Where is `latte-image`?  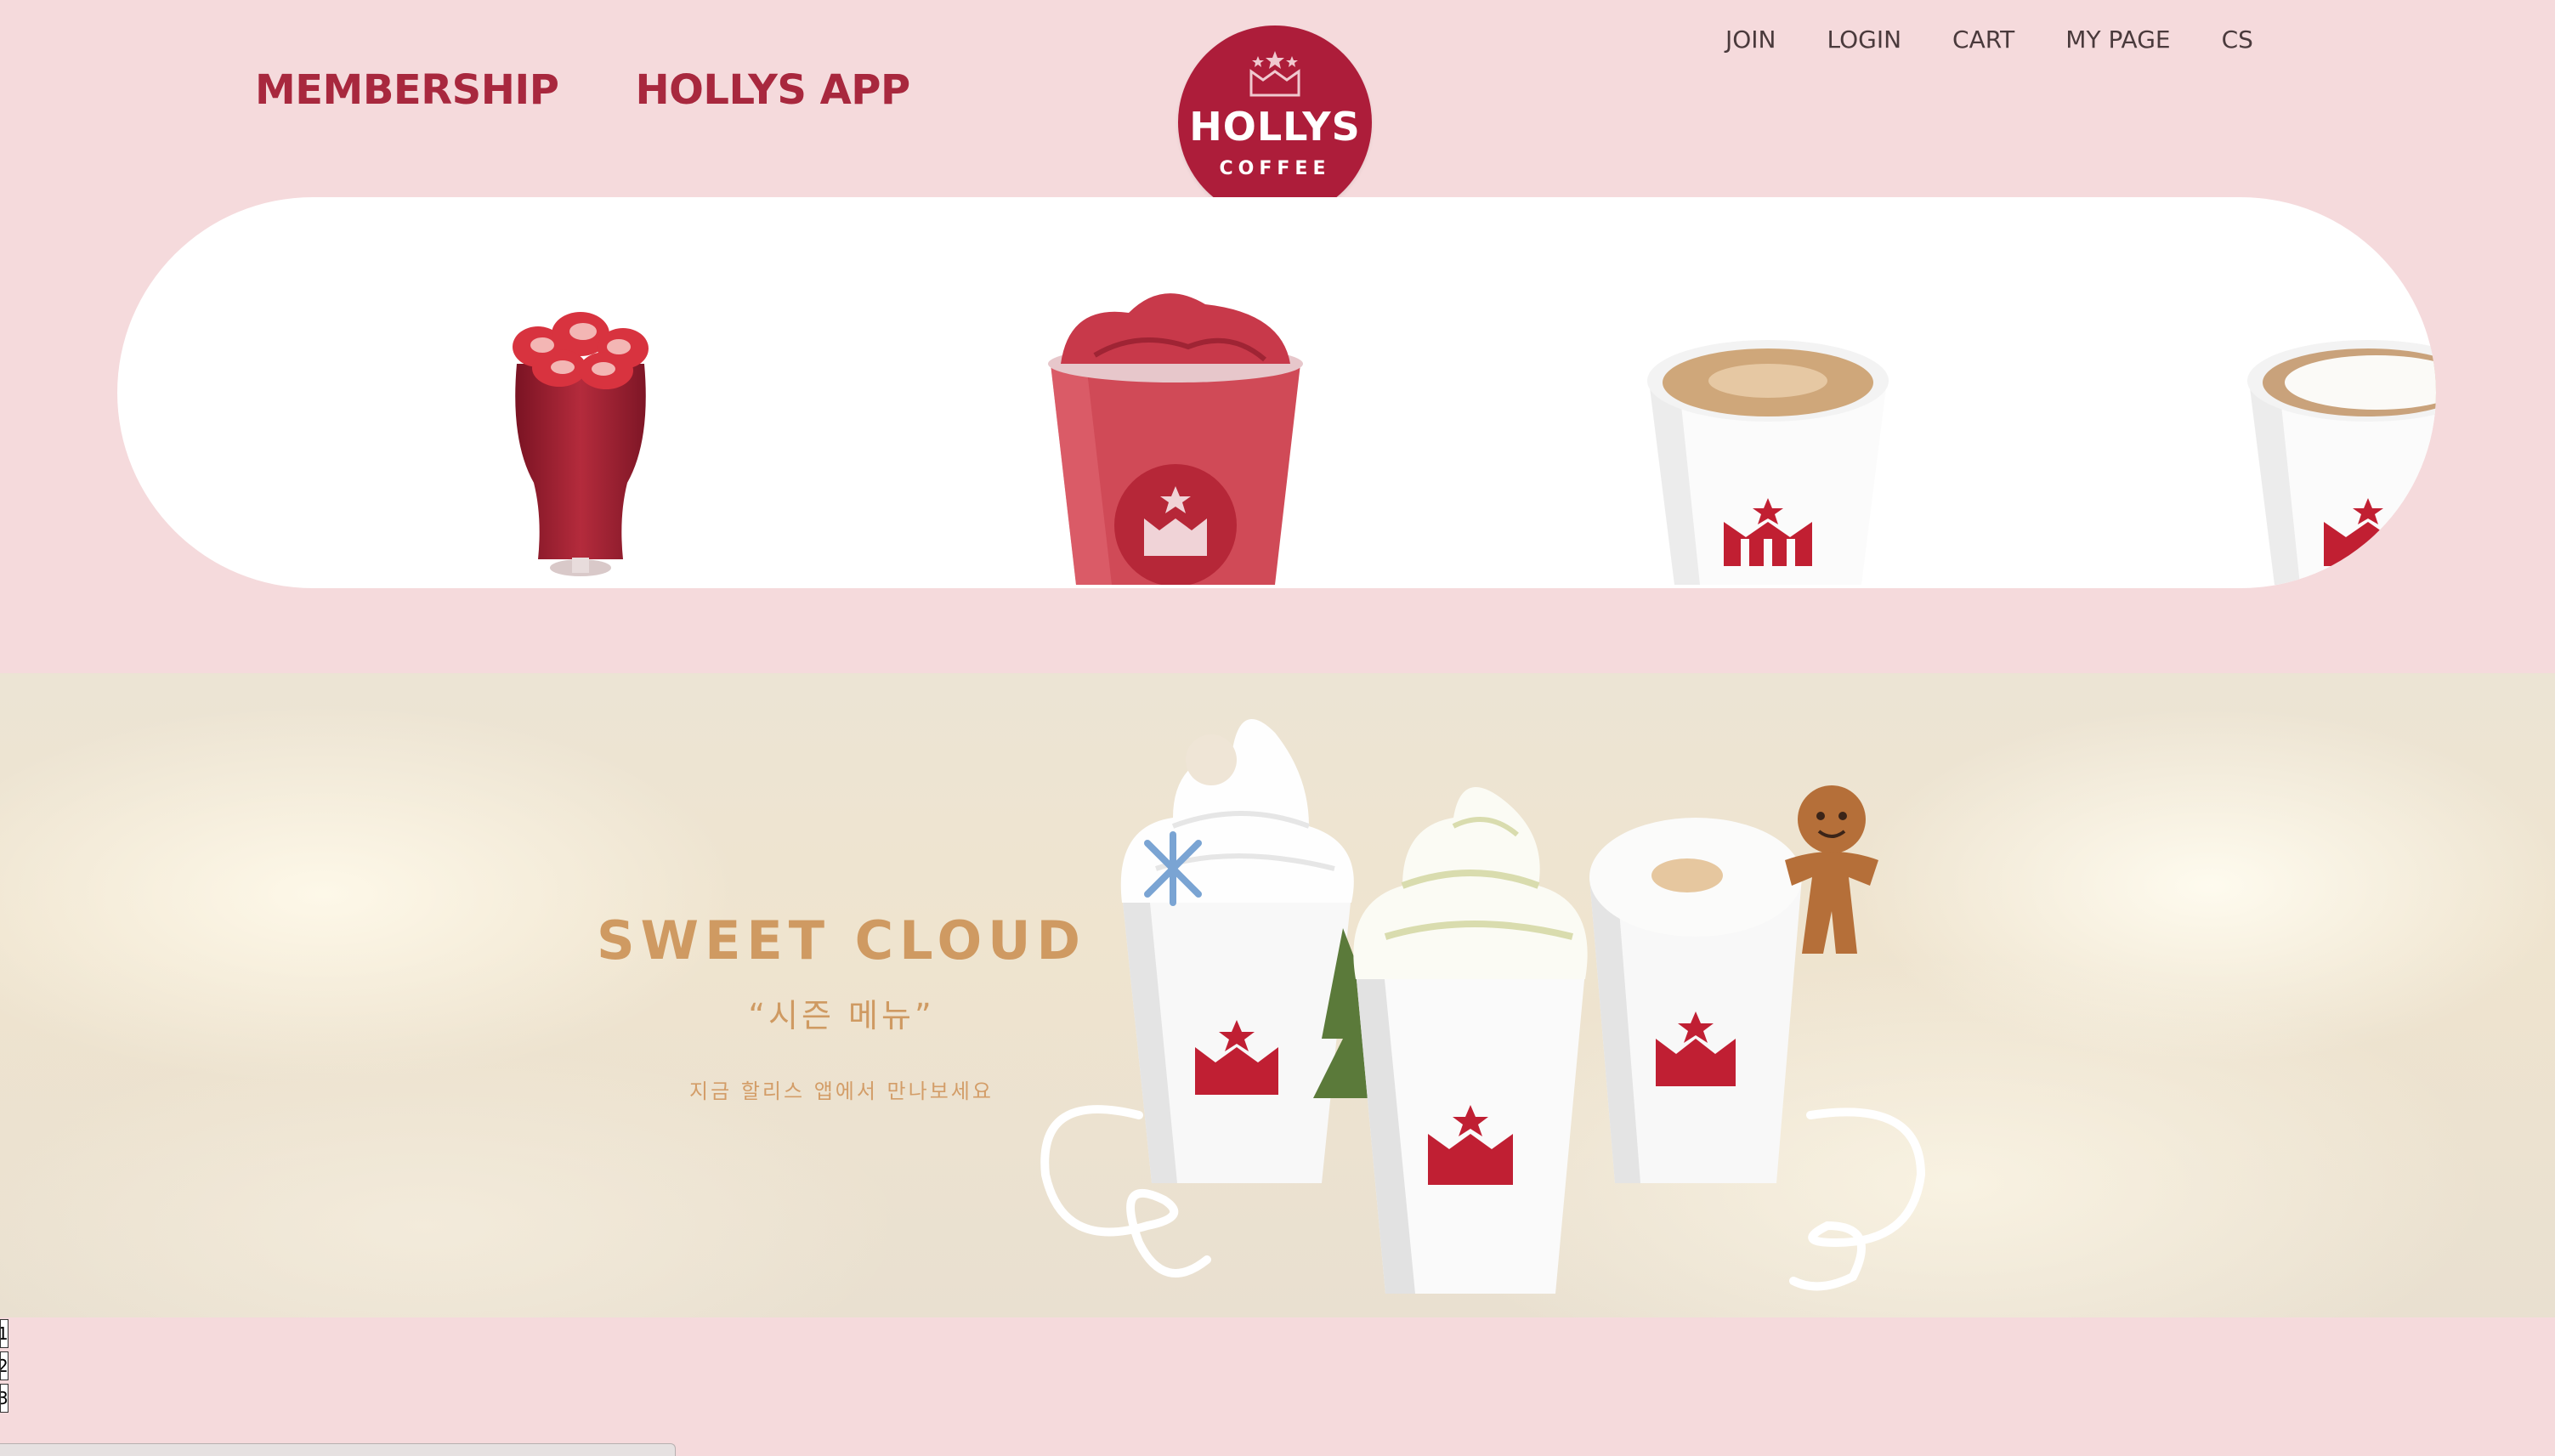 latte-image is located at coordinates (1768, 463).